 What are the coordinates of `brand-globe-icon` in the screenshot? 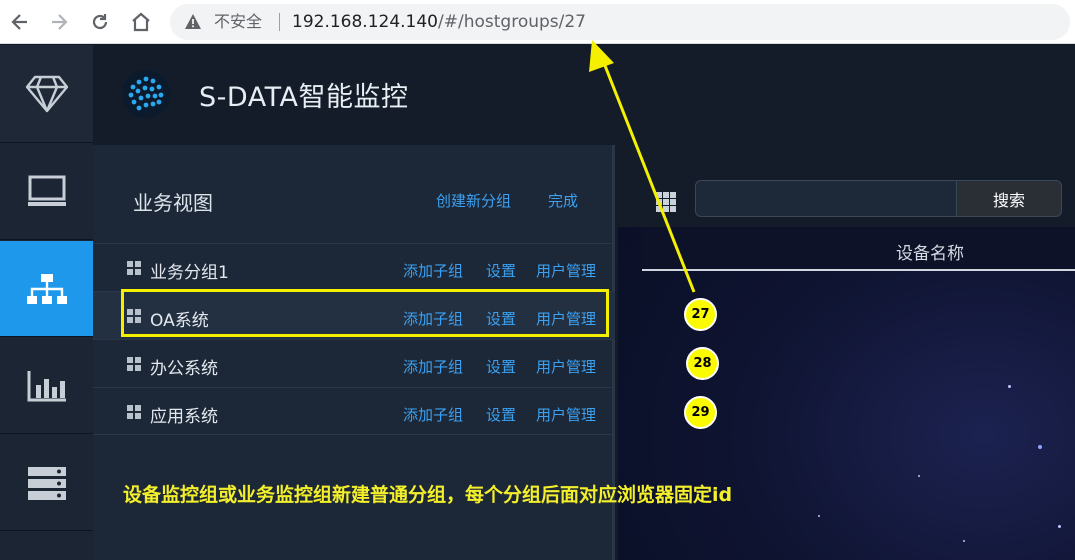 It's located at (146, 94).